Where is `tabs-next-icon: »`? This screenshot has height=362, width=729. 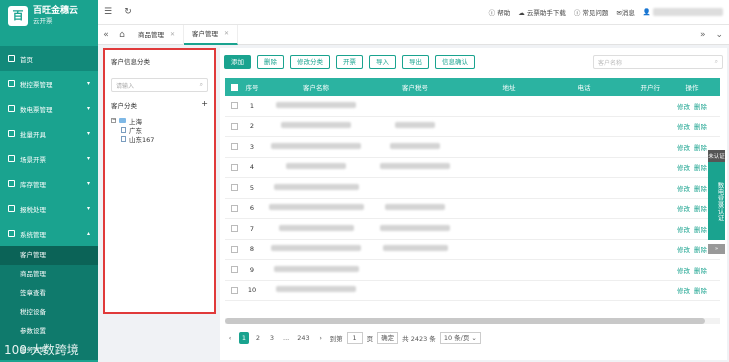 tabs-next-icon: » is located at coordinates (703, 35).